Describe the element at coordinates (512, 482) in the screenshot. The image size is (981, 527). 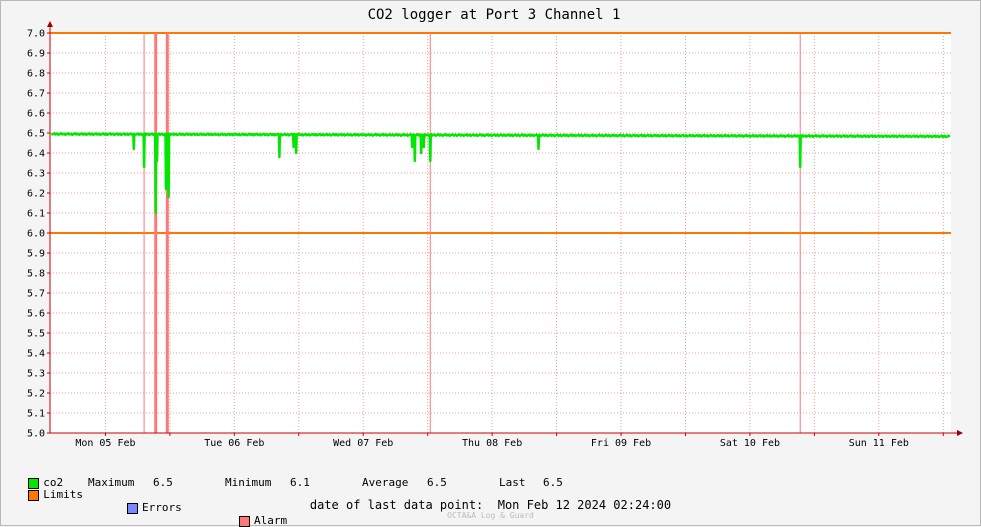
I see `legend-last-label: Last` at that location.